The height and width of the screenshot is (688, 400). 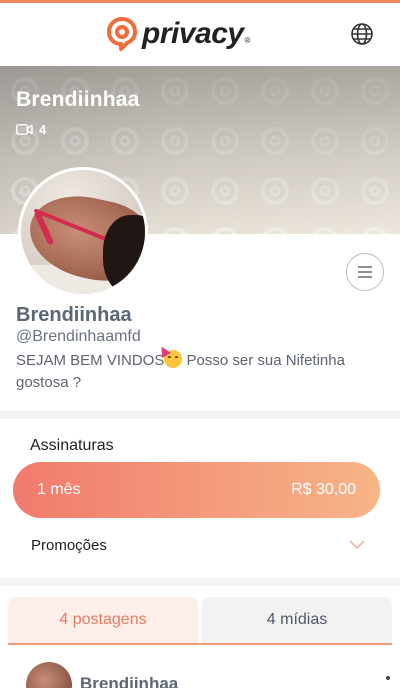 I want to click on profile-menu-button, so click(x=365, y=272).